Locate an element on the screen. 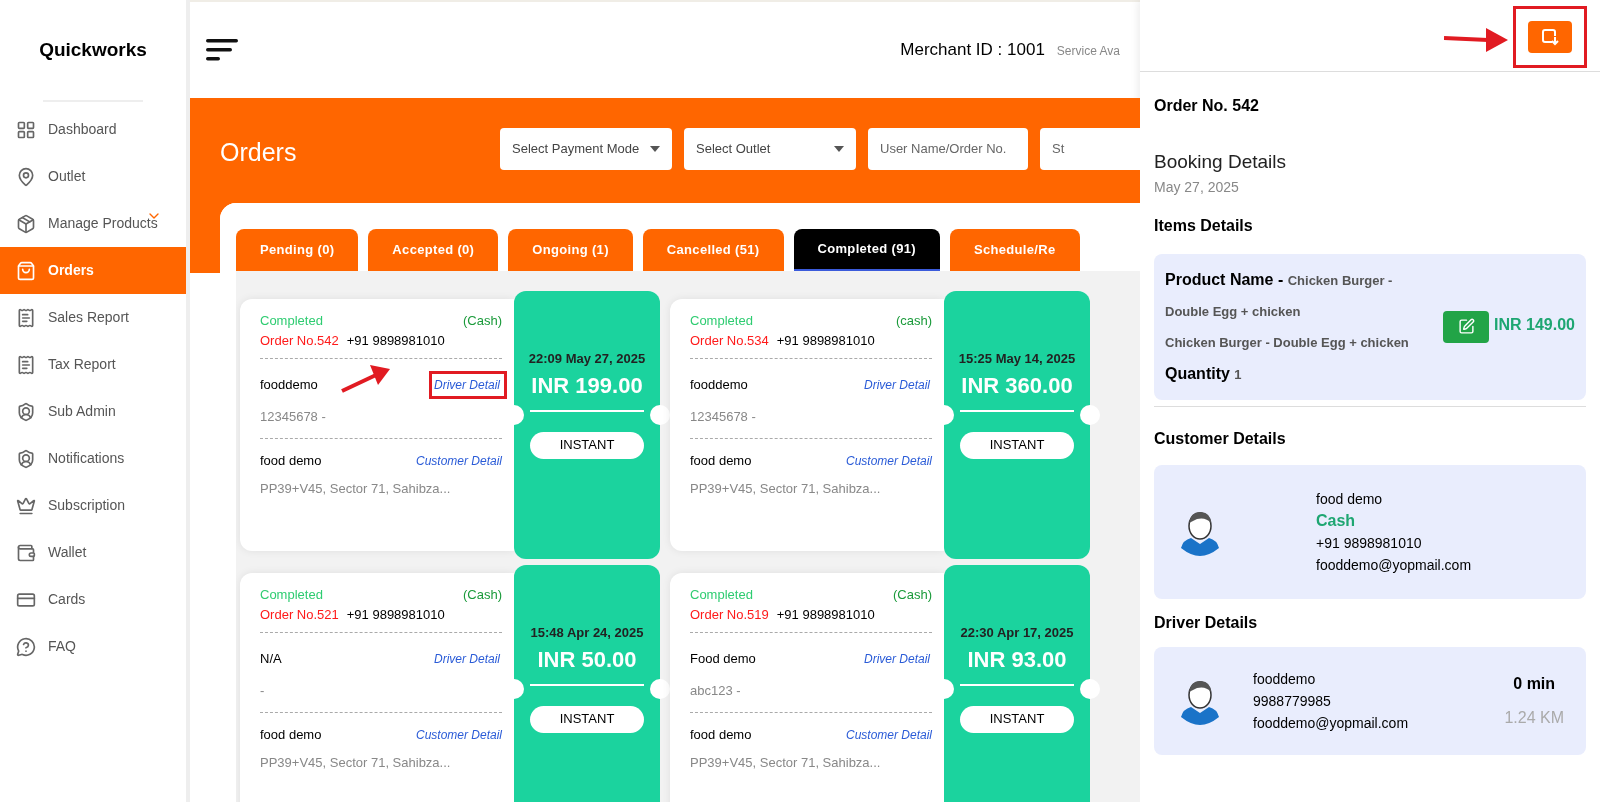  customer-phone: +91 9898981010 is located at coordinates (1369, 543).